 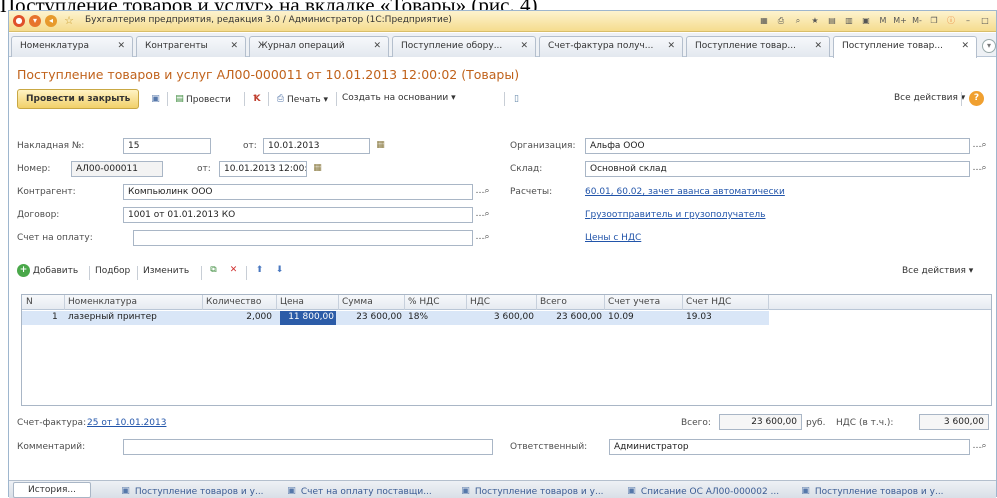 I want to click on col-price: Цена, so click(x=292, y=302).